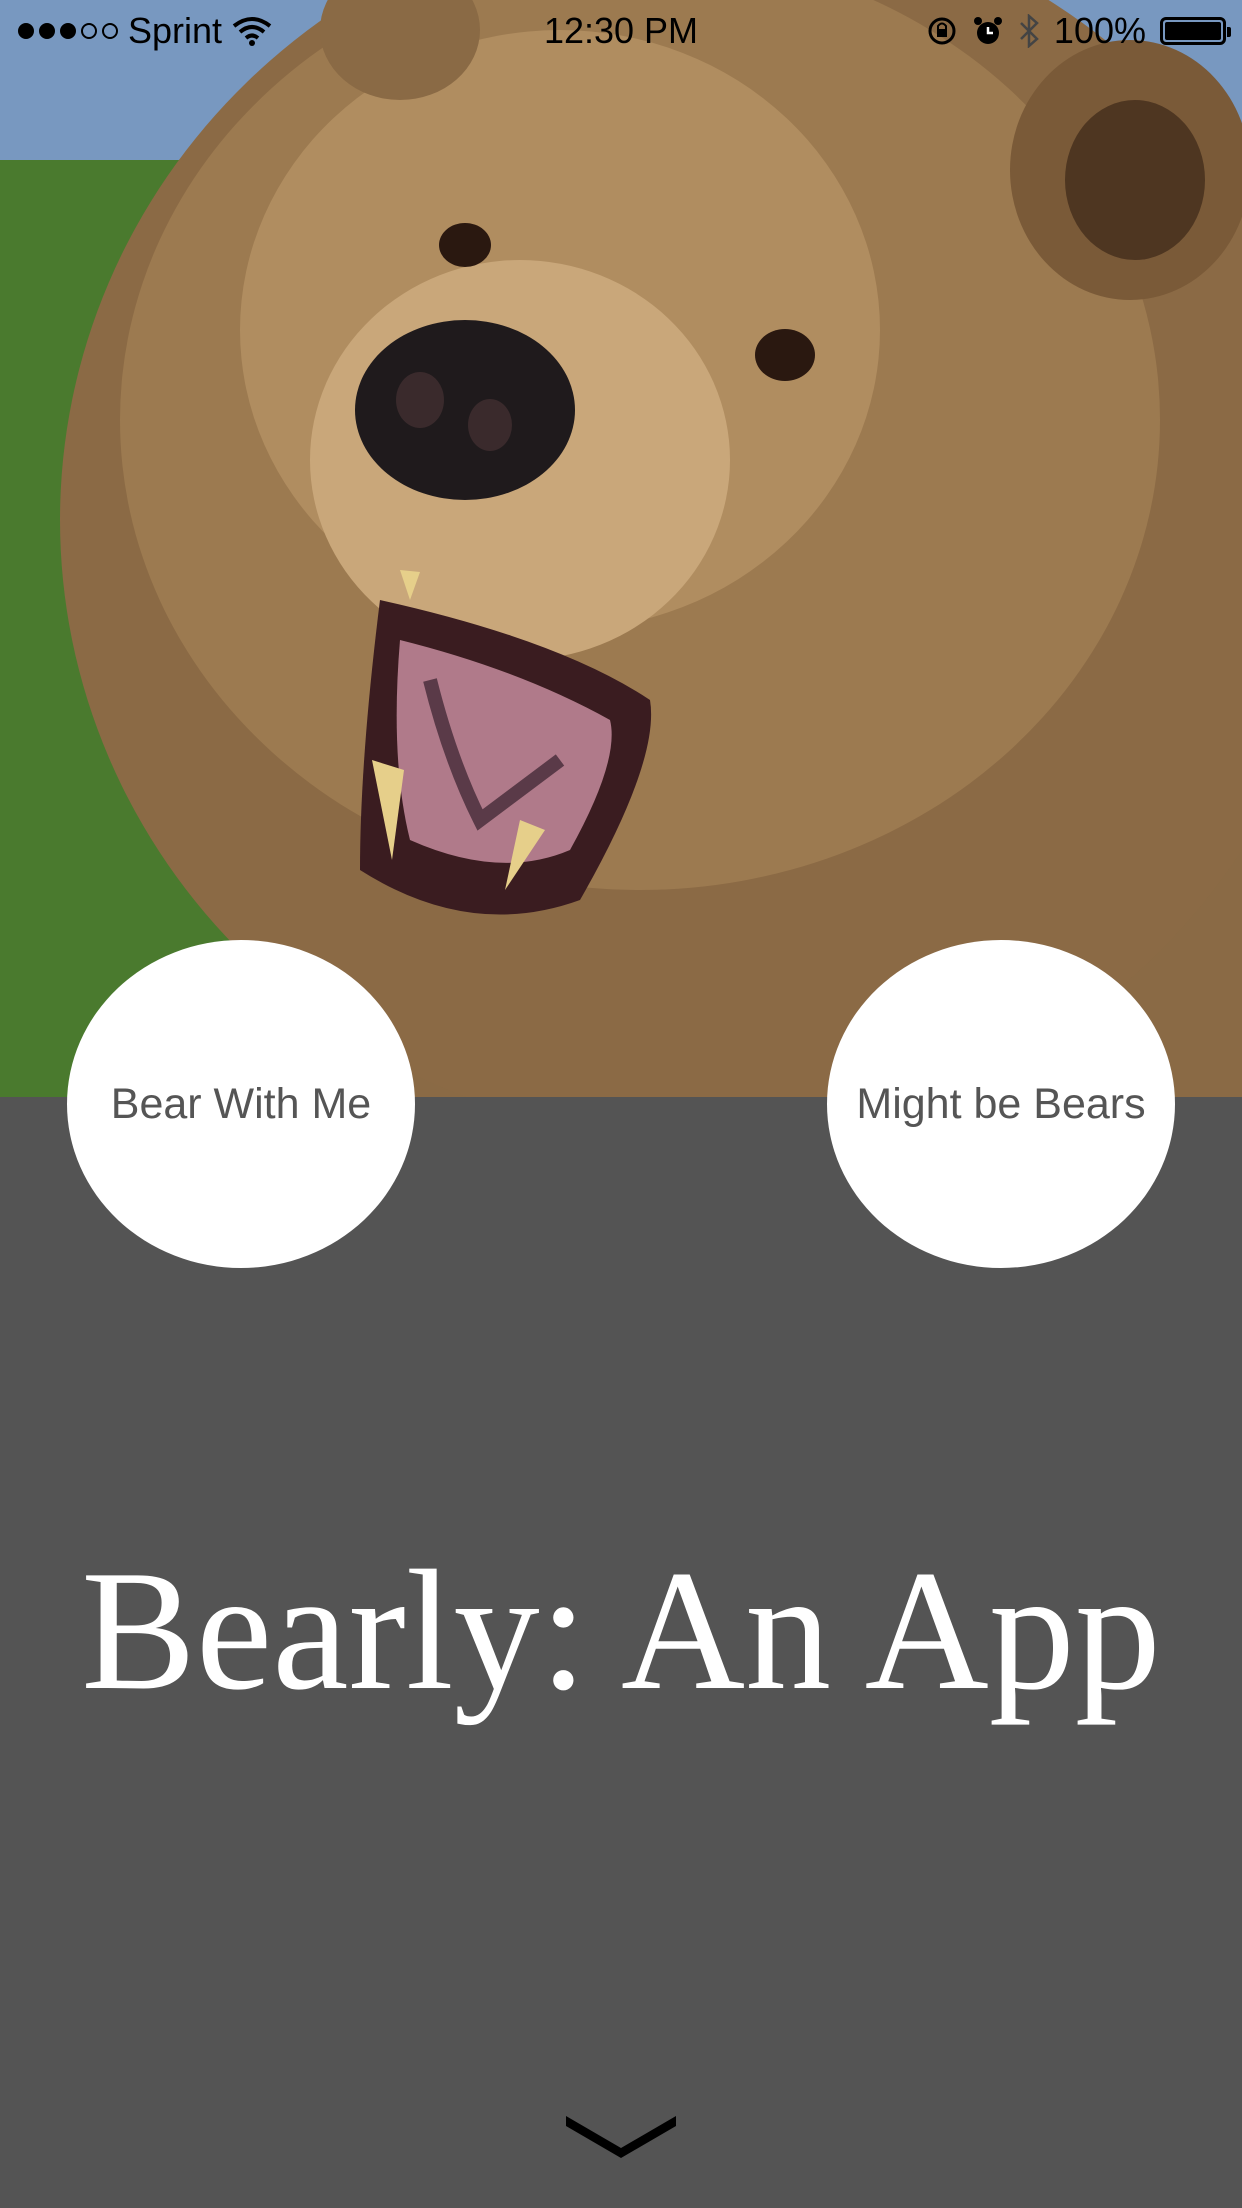  What do you see at coordinates (987, 30) in the screenshot?
I see `alarm-icon` at bounding box center [987, 30].